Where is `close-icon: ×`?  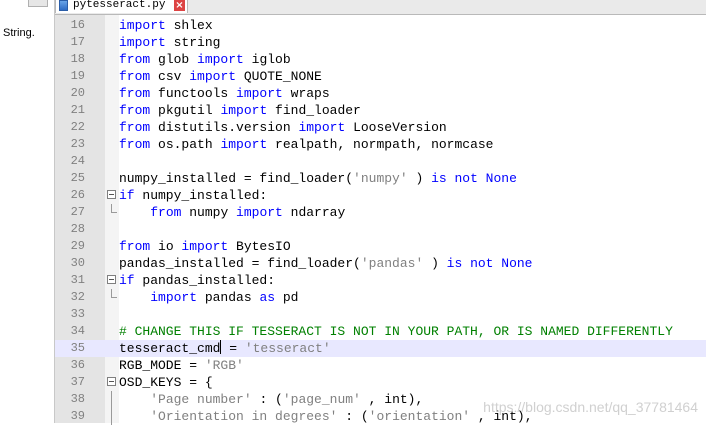
close-icon: × is located at coordinates (179, 5).